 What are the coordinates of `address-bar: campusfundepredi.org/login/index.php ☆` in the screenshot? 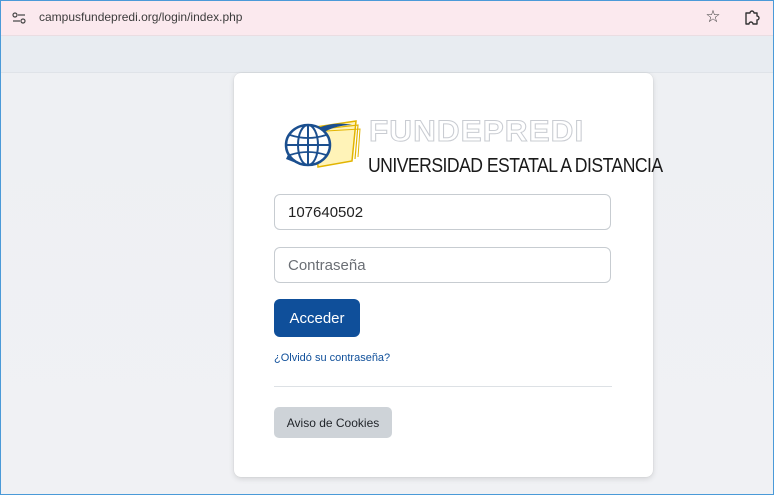 It's located at (387, 18).